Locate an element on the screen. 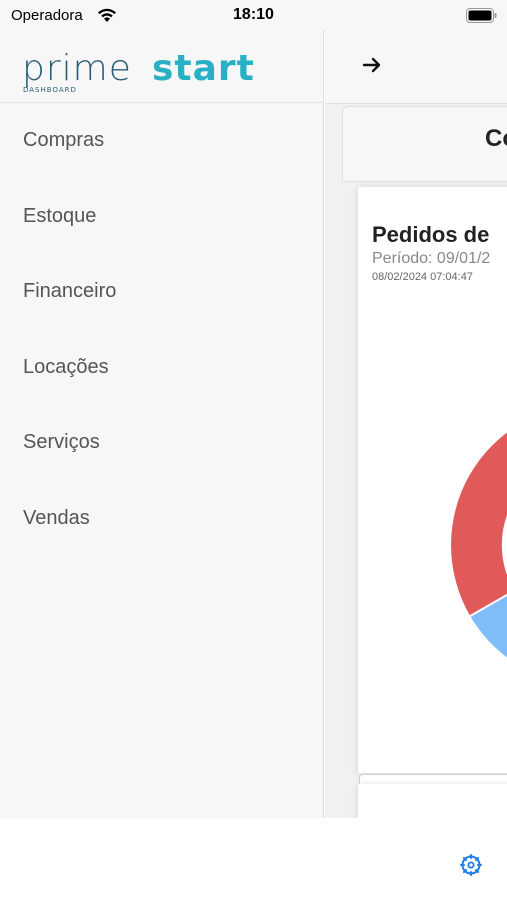  card-period: Período: 09/01/2 is located at coordinates (431, 258).